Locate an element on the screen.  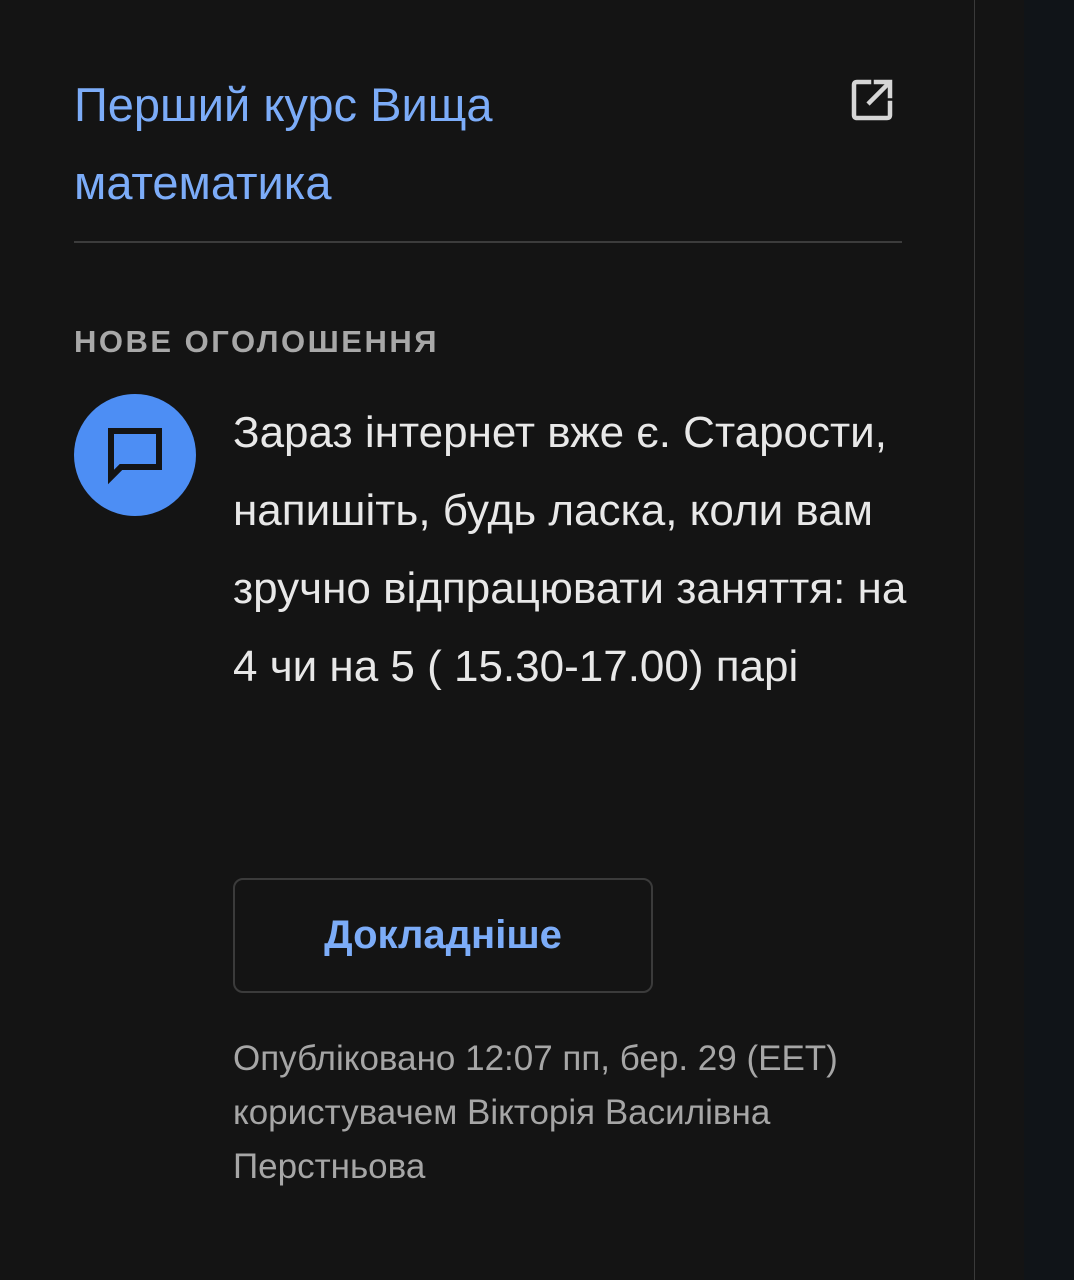
section-label: НОВЕ ОГОЛОШЕННЯ is located at coordinates (257, 341).